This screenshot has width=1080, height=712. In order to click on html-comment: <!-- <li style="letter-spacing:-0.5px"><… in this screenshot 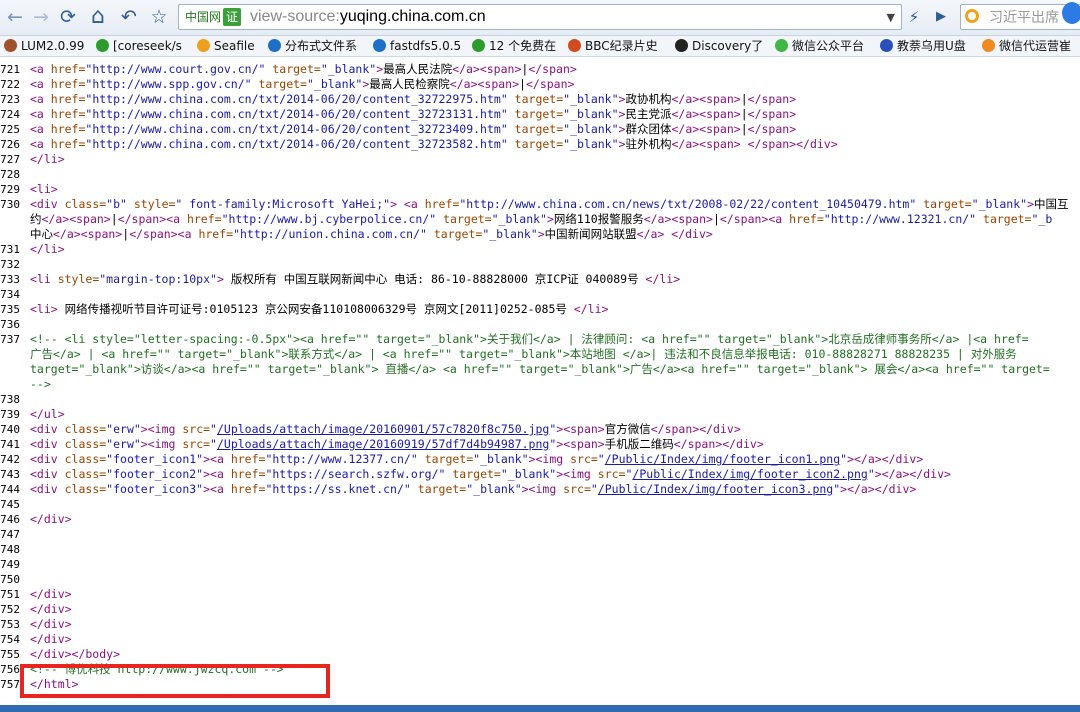, I will do `click(529, 339)`.